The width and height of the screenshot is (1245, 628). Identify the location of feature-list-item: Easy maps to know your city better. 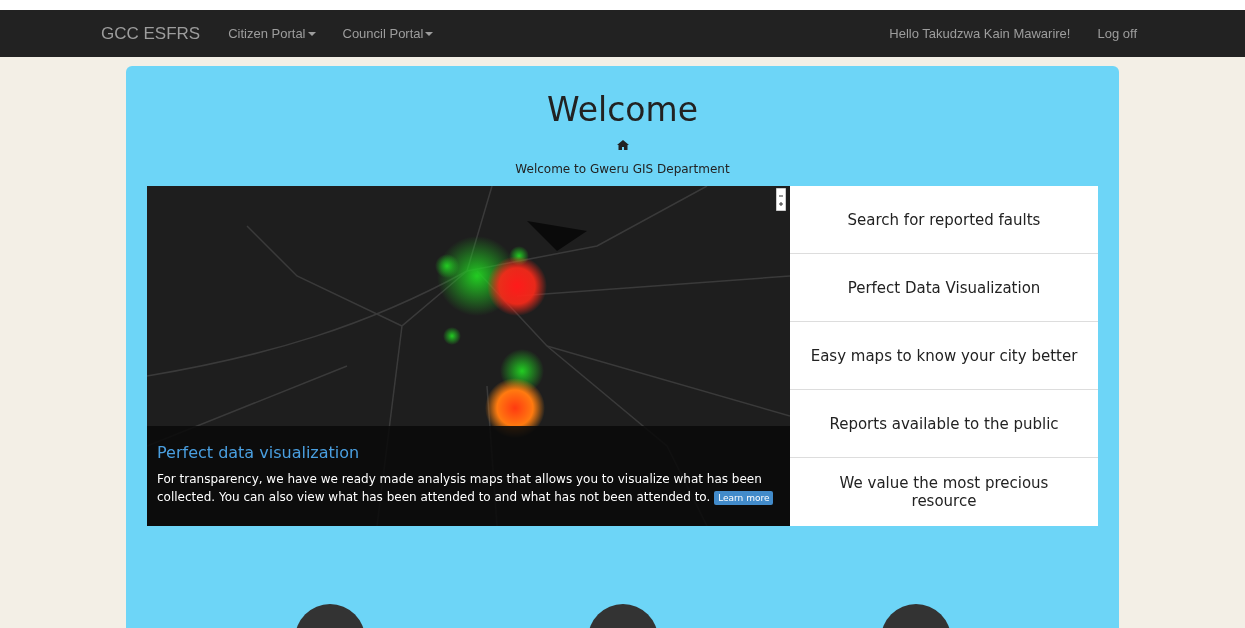
(944, 356).